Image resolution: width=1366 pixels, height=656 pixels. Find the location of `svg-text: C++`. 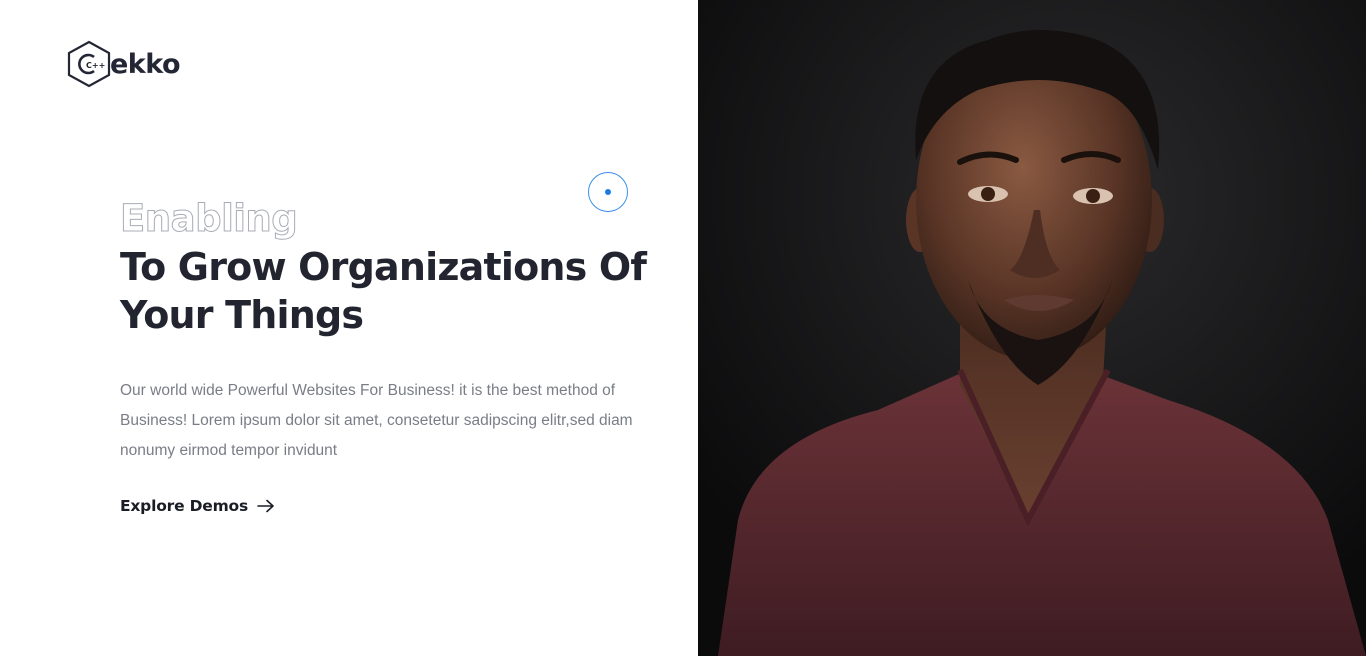

svg-text: C++ is located at coordinates (95, 65).